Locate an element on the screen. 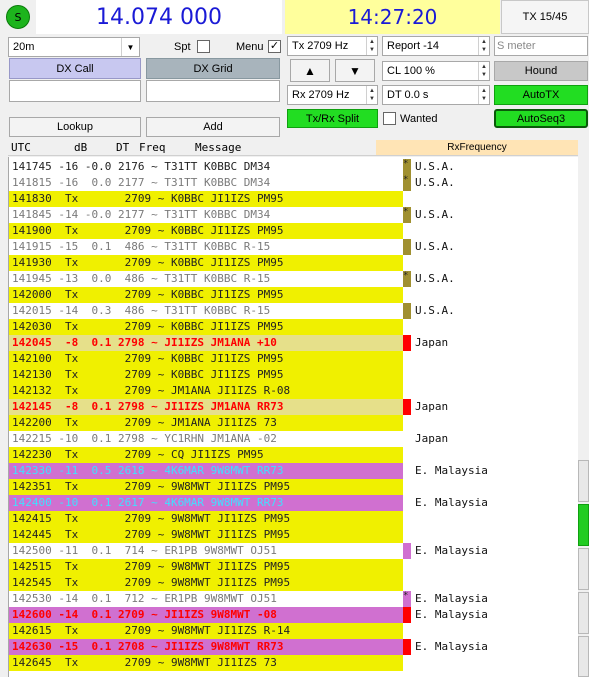  decode-table-header: UTC dB DT Freq Message RxFrequency is located at coordinates (293, 148).